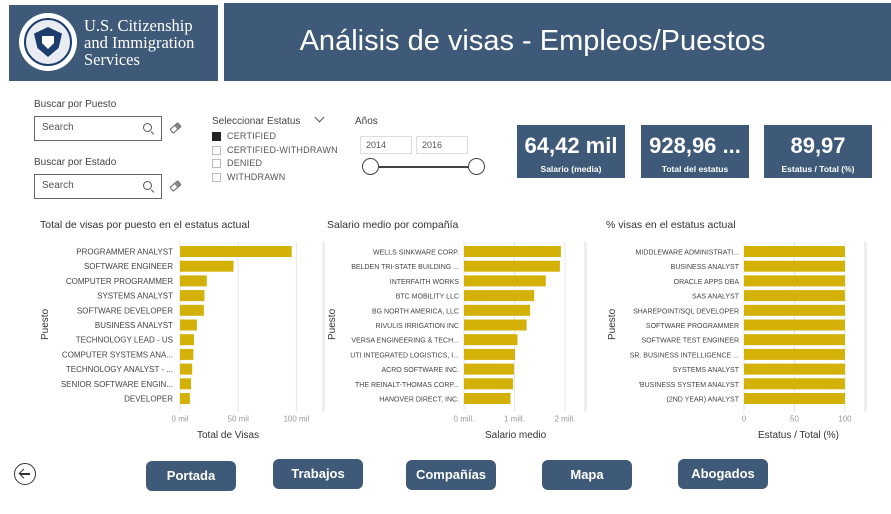 Image resolution: width=891 pixels, height=514 pixels. What do you see at coordinates (516, 435) in the screenshot?
I see `chart-x-label: Salario medio` at bounding box center [516, 435].